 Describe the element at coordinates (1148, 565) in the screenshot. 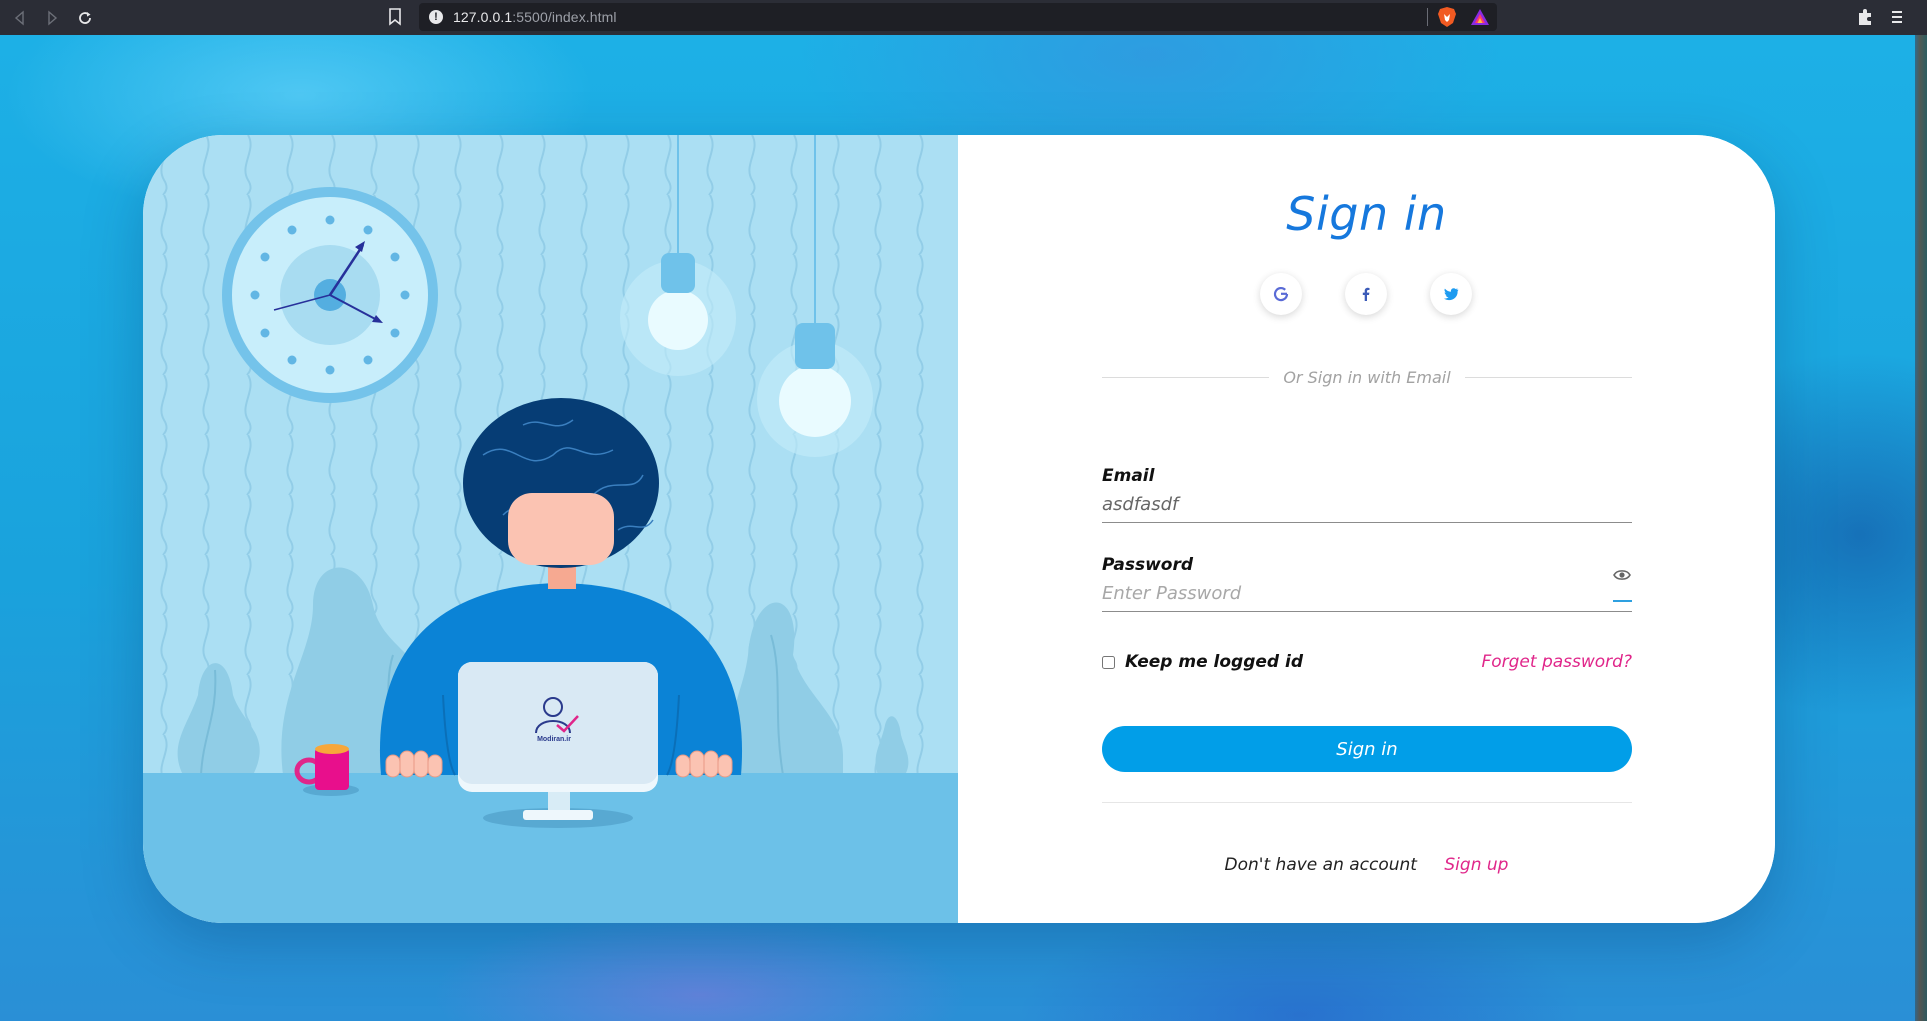

I see `password-label: Password` at that location.